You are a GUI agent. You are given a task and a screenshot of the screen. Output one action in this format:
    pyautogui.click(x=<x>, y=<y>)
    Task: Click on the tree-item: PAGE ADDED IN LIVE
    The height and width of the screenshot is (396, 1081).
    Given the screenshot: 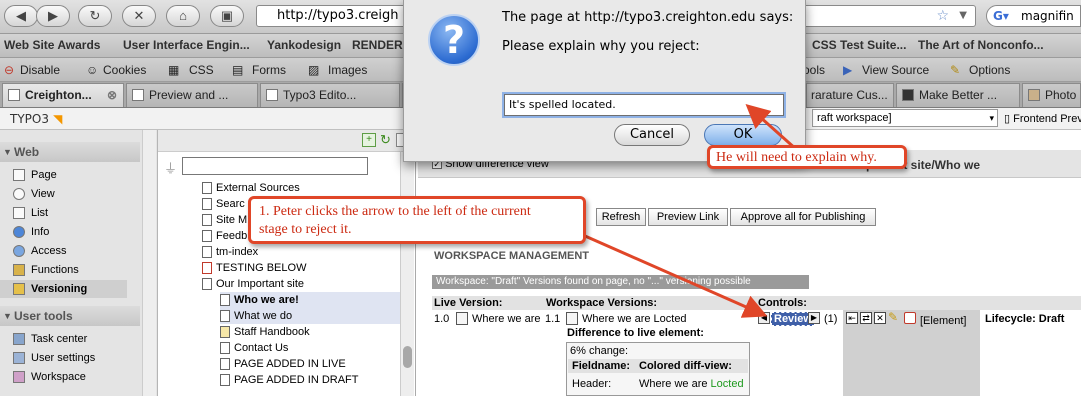 What is the action you would take?
    pyautogui.click(x=283, y=364)
    